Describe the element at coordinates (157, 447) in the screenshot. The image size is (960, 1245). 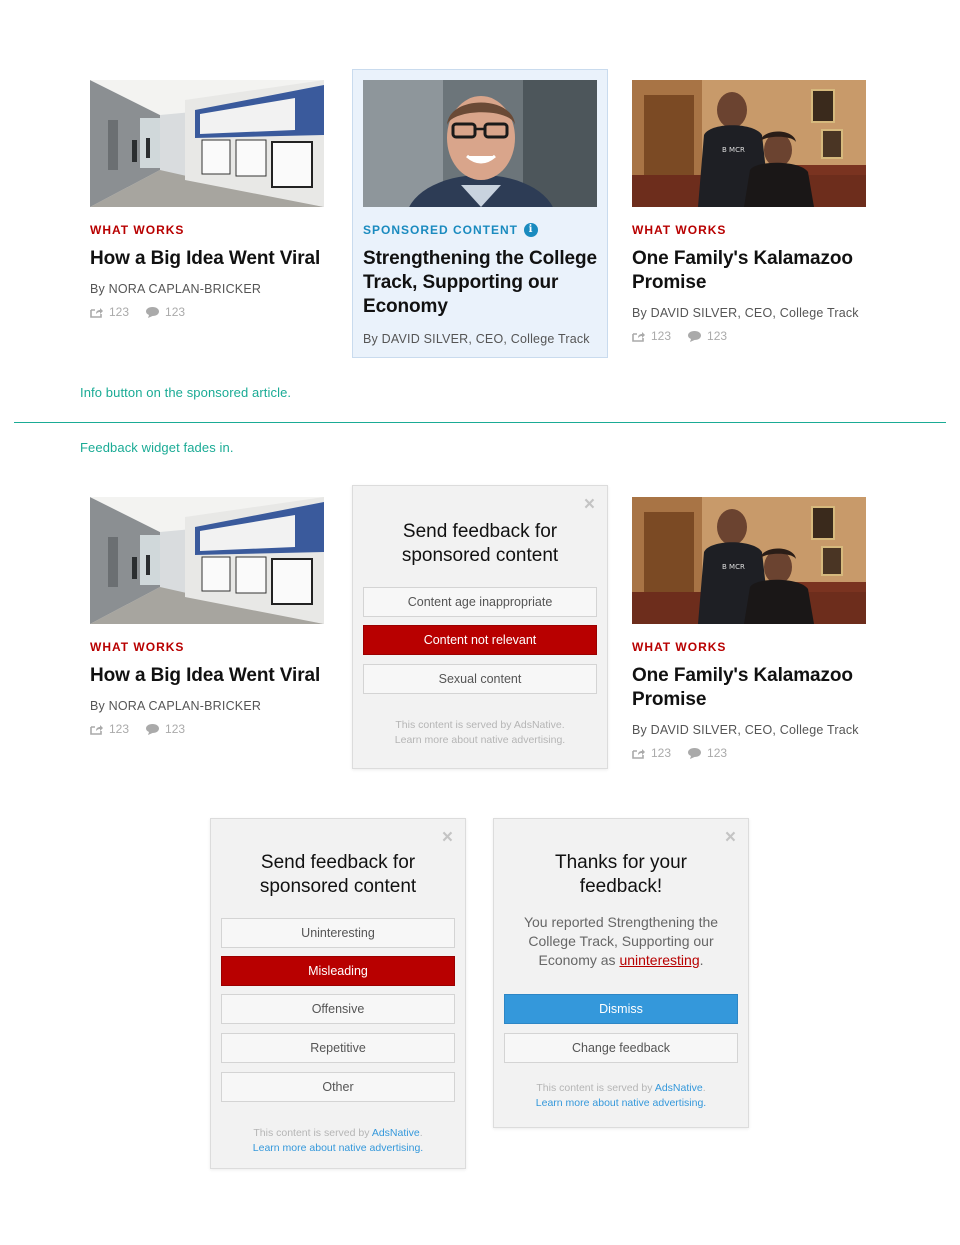
I see `annotation-note: Feedback widget fades in.` at that location.